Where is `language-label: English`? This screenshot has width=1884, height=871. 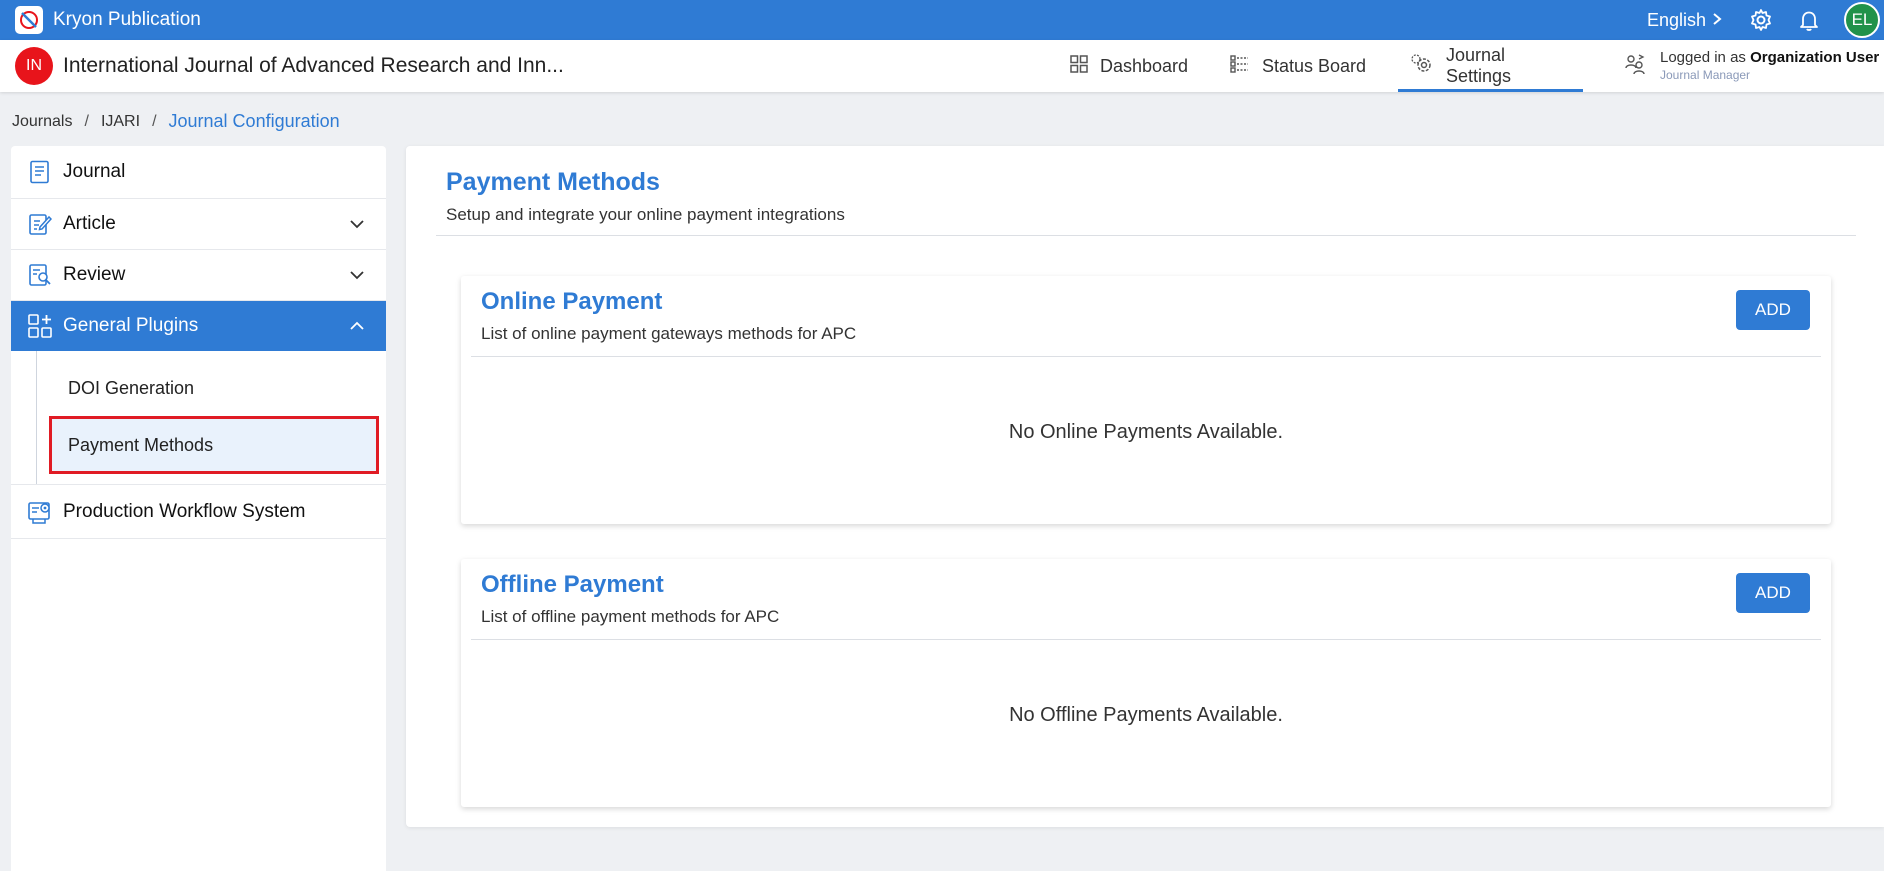 language-label: English is located at coordinates (1676, 19).